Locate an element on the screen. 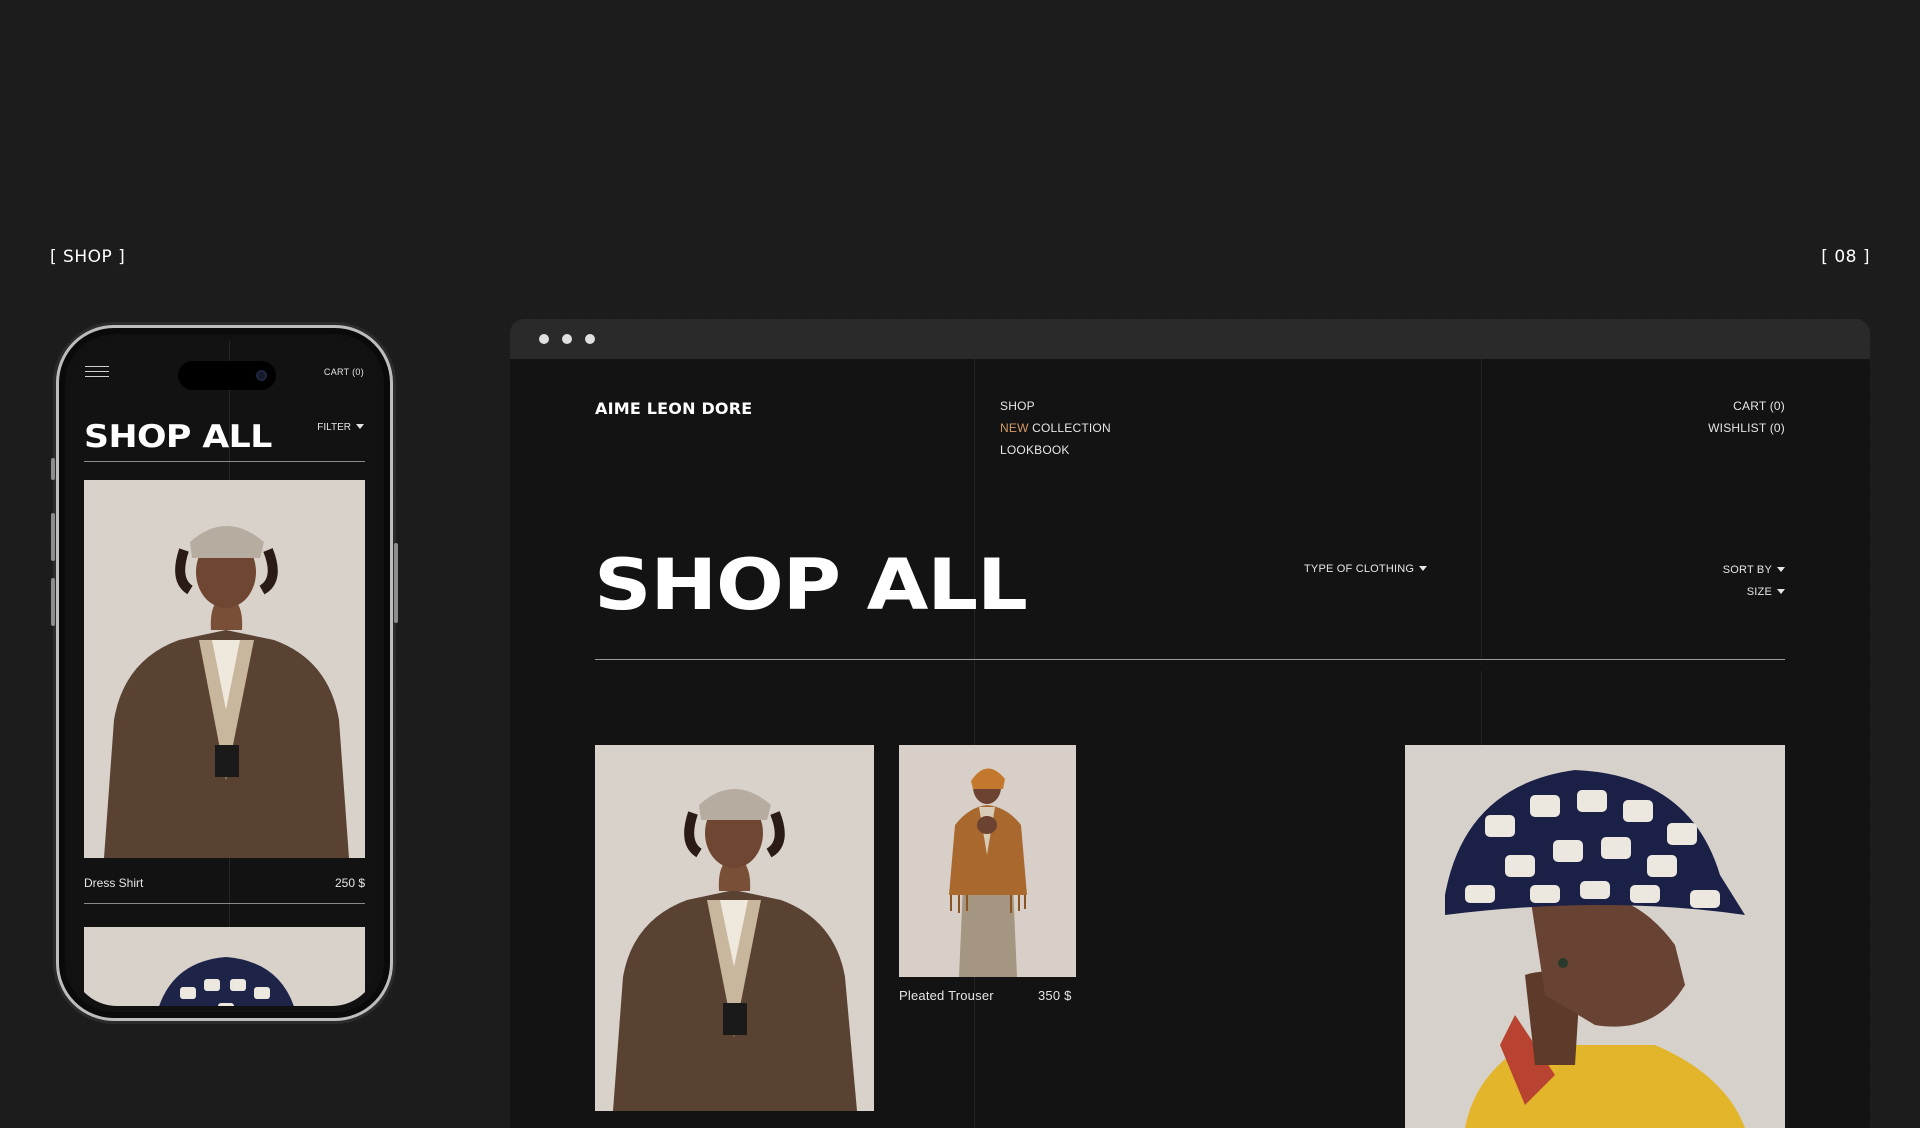  filter-dropdown: FILTER is located at coordinates (340, 427).